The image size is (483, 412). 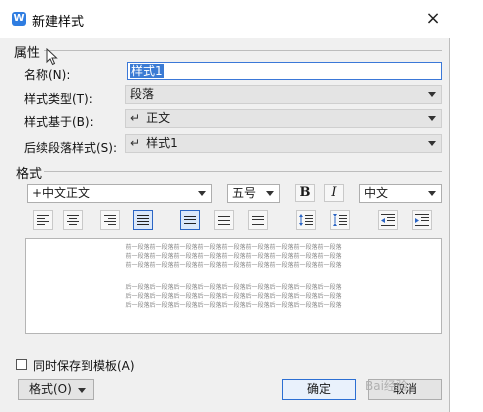 What do you see at coordinates (58, 22) in the screenshot?
I see `dialog-title: 新建样式` at bounding box center [58, 22].